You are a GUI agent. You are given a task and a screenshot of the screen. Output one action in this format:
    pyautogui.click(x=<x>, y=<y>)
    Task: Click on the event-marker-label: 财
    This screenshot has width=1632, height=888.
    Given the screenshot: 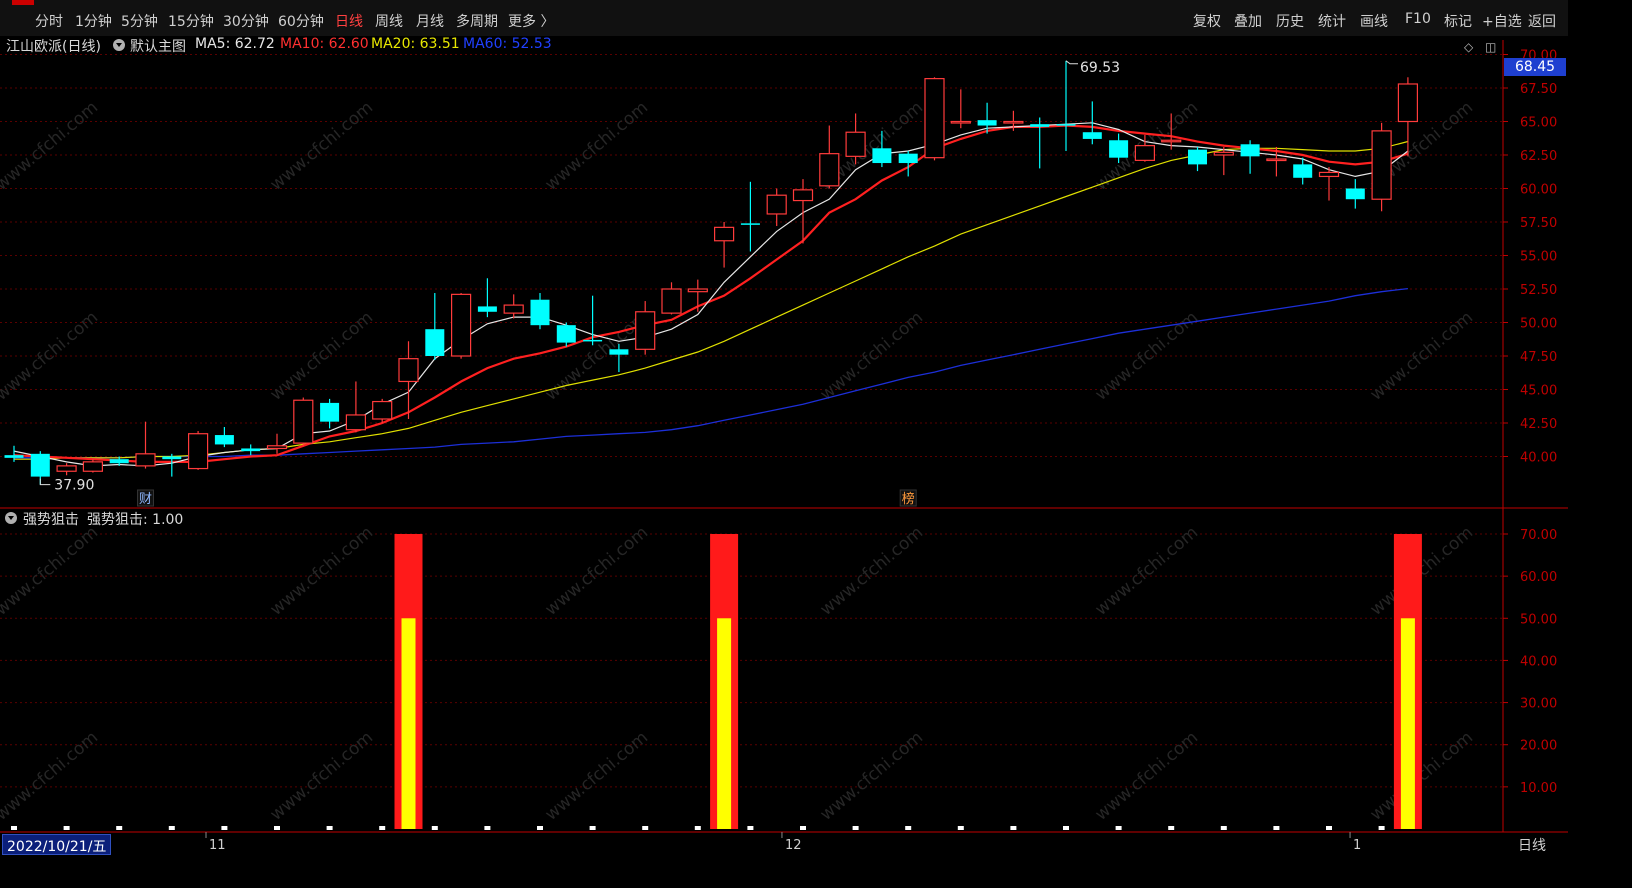 What is the action you would take?
    pyautogui.click(x=145, y=499)
    